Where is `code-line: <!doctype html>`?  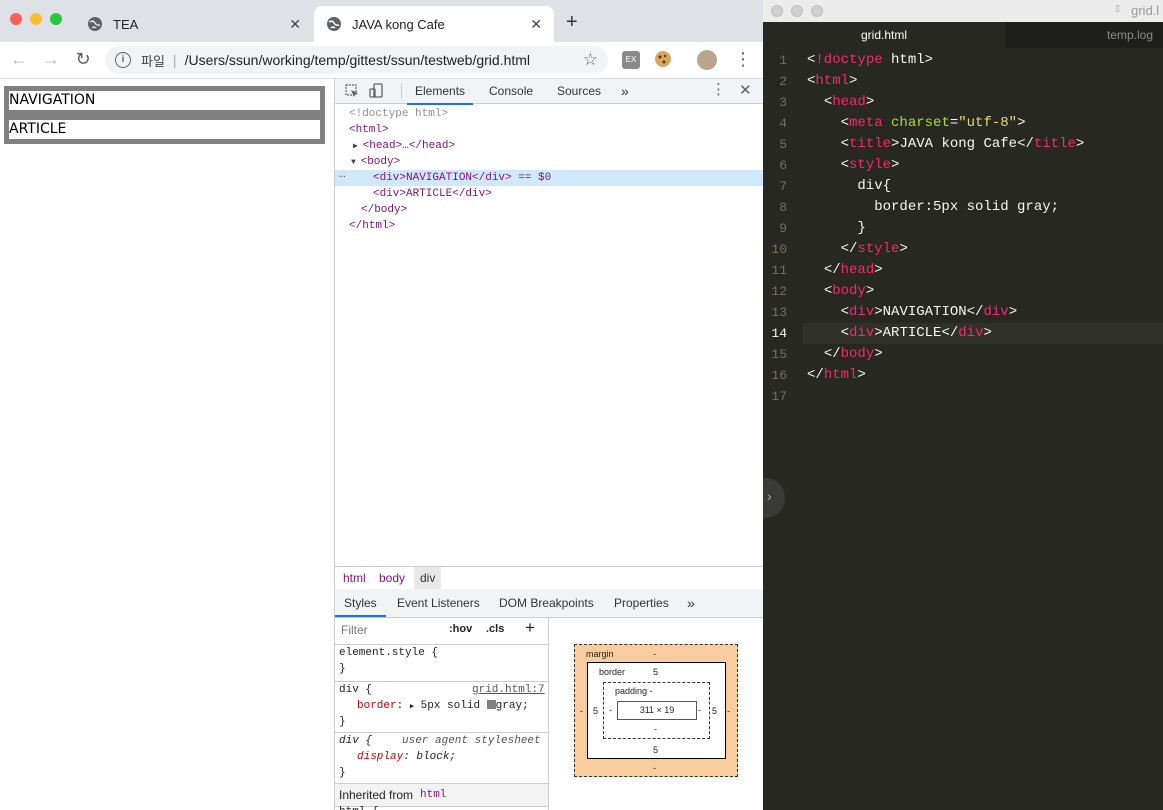 code-line: <!doctype html> is located at coordinates (870, 60).